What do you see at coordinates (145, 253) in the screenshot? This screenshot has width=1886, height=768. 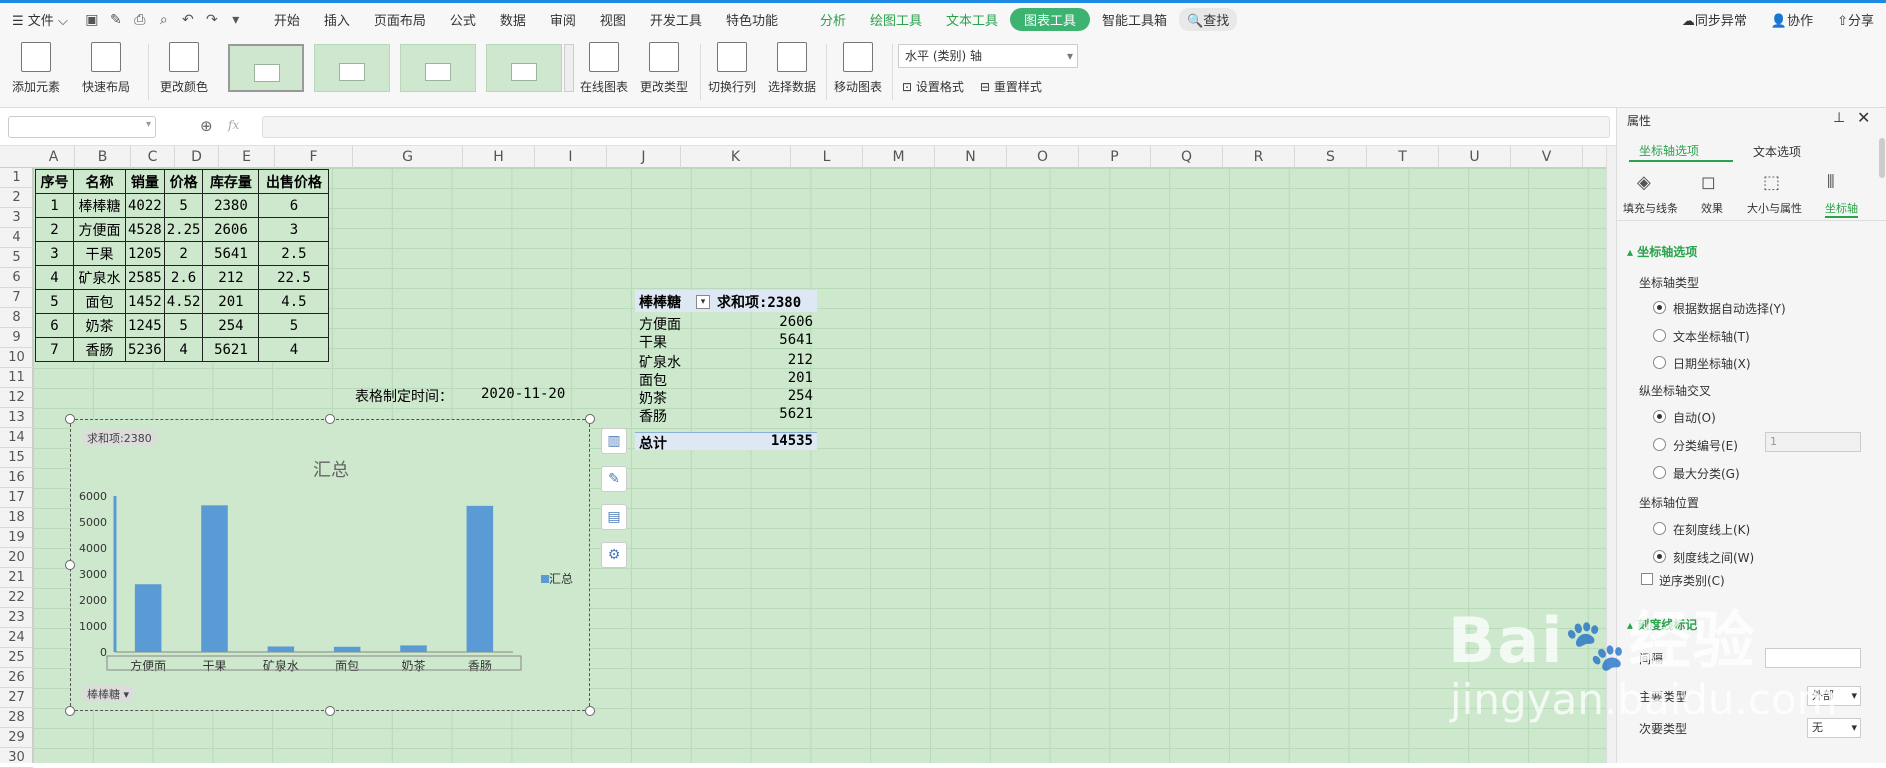 I see `table-cell: 1205` at bounding box center [145, 253].